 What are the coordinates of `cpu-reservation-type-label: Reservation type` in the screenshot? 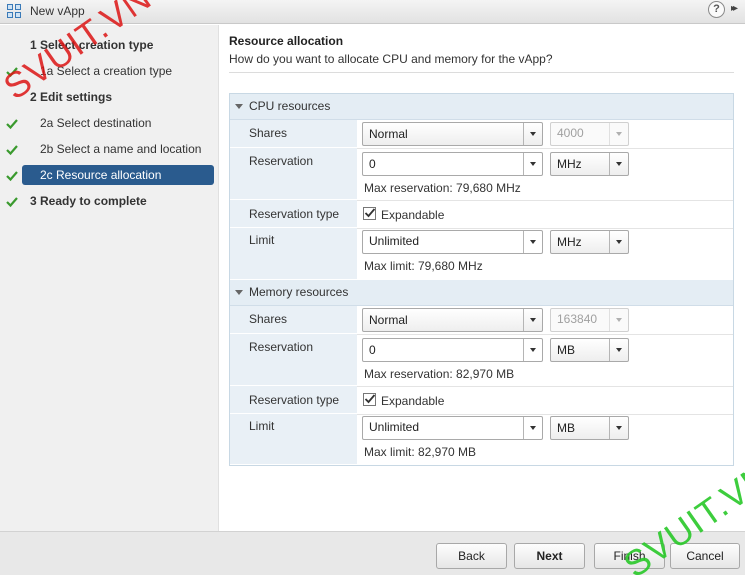 It's located at (293, 214).